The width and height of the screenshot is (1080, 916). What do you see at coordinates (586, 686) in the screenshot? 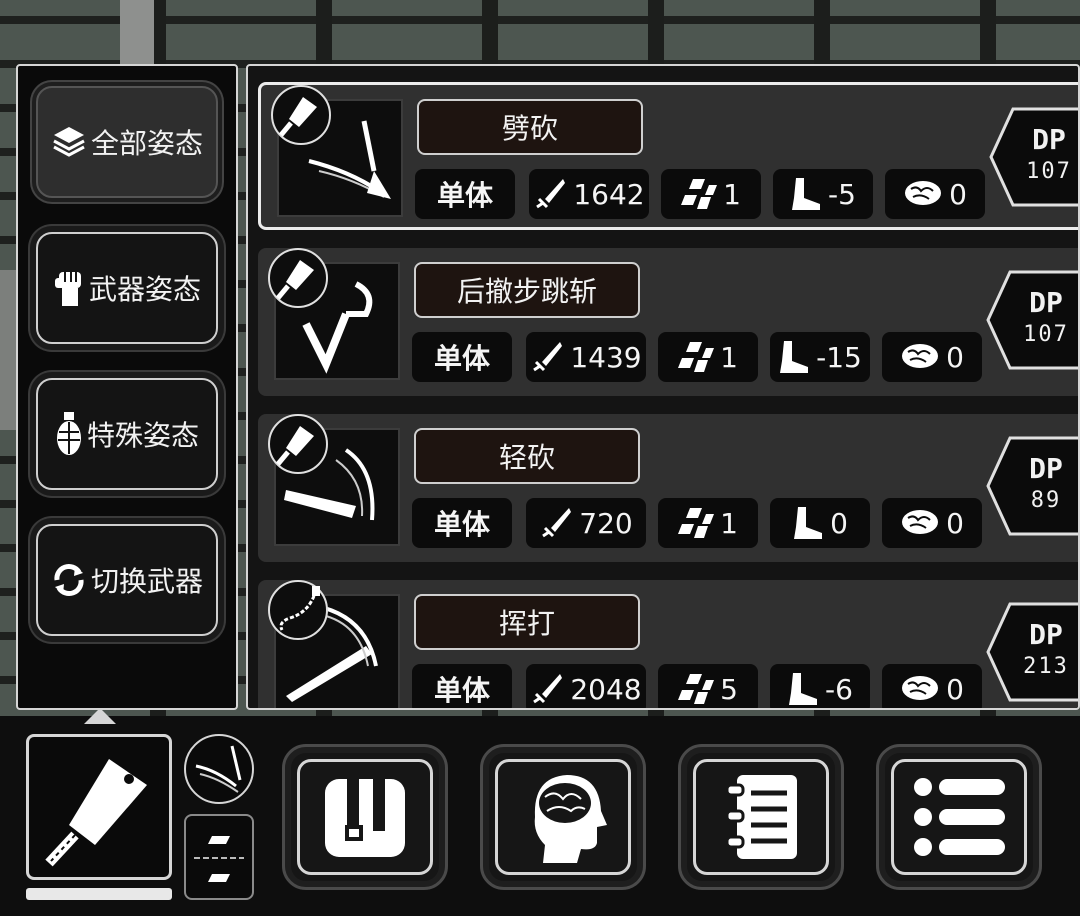
I see `attack-stat: 2048` at bounding box center [586, 686].